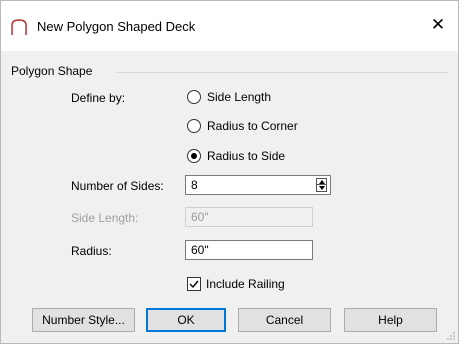 The height and width of the screenshot is (344, 459). I want to click on radio-selected-dot, so click(194, 156).